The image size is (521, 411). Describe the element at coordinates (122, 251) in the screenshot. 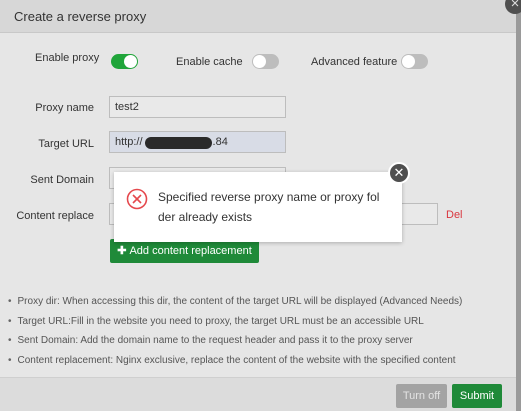

I see `plus-icon: ✚` at that location.